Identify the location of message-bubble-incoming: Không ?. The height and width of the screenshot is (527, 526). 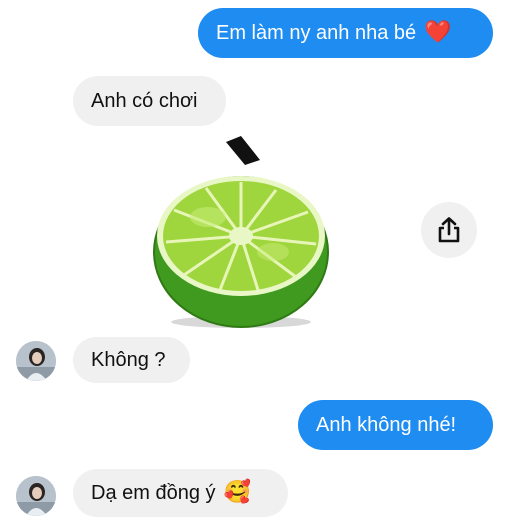
(131, 360).